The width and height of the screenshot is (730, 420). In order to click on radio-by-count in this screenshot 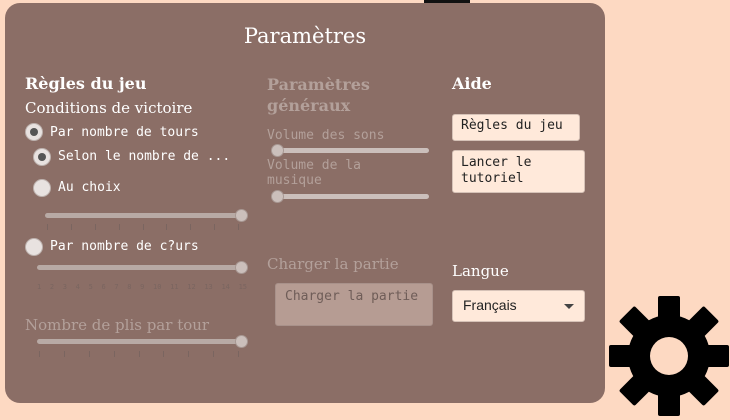, I will do `click(42, 157)`.